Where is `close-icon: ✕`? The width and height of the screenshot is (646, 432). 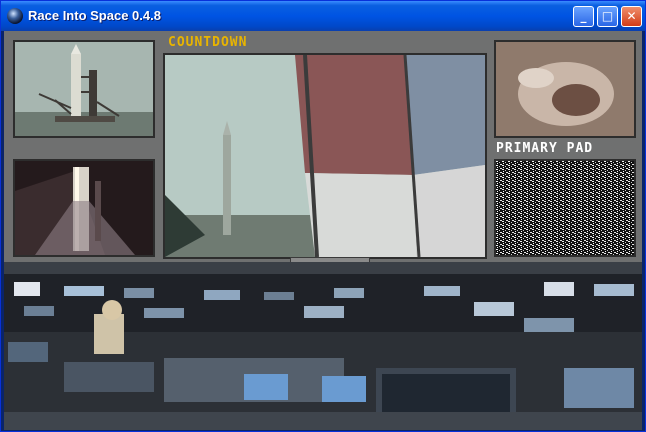 close-icon: ✕ is located at coordinates (631, 16).